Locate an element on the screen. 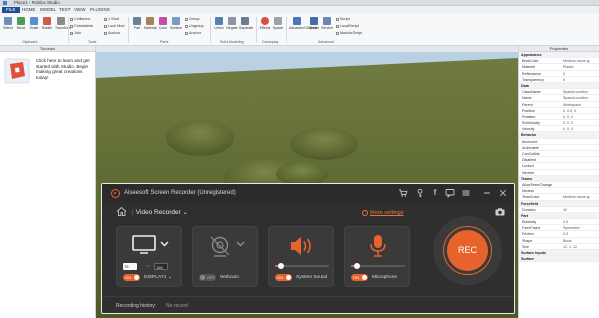 The height and width of the screenshot is (318, 599). effects-icon is located at coordinates (265, 21).